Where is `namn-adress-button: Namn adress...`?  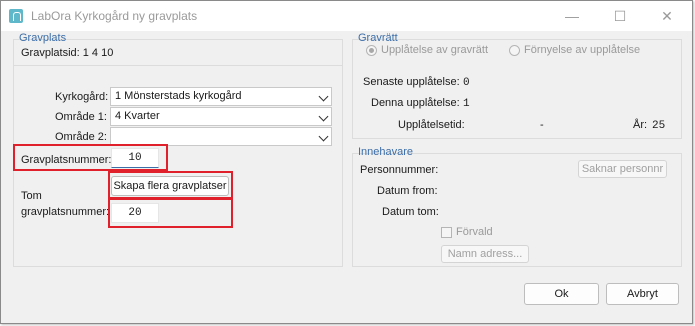 namn-adress-button: Namn adress... is located at coordinates (485, 254).